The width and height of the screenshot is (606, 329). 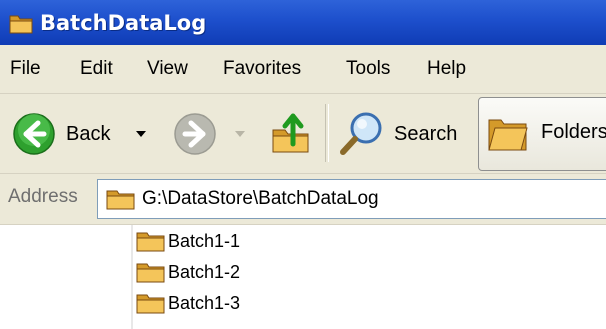 I want to click on forward-dropdown-icon, so click(x=240, y=134).